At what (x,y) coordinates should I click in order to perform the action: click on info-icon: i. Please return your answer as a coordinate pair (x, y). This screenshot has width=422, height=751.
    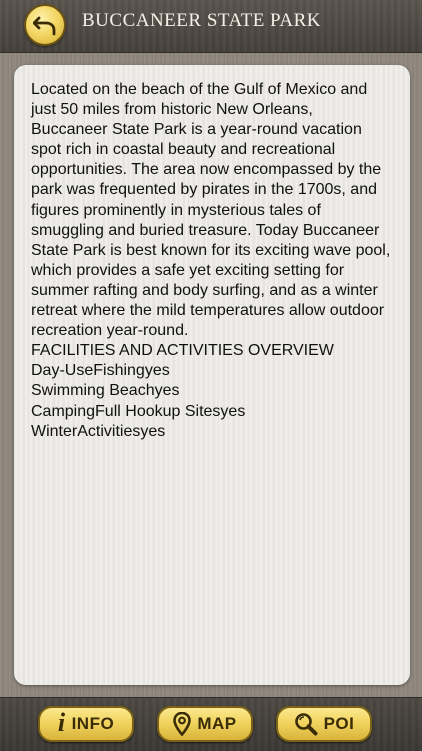
    Looking at the image, I should click on (61, 722).